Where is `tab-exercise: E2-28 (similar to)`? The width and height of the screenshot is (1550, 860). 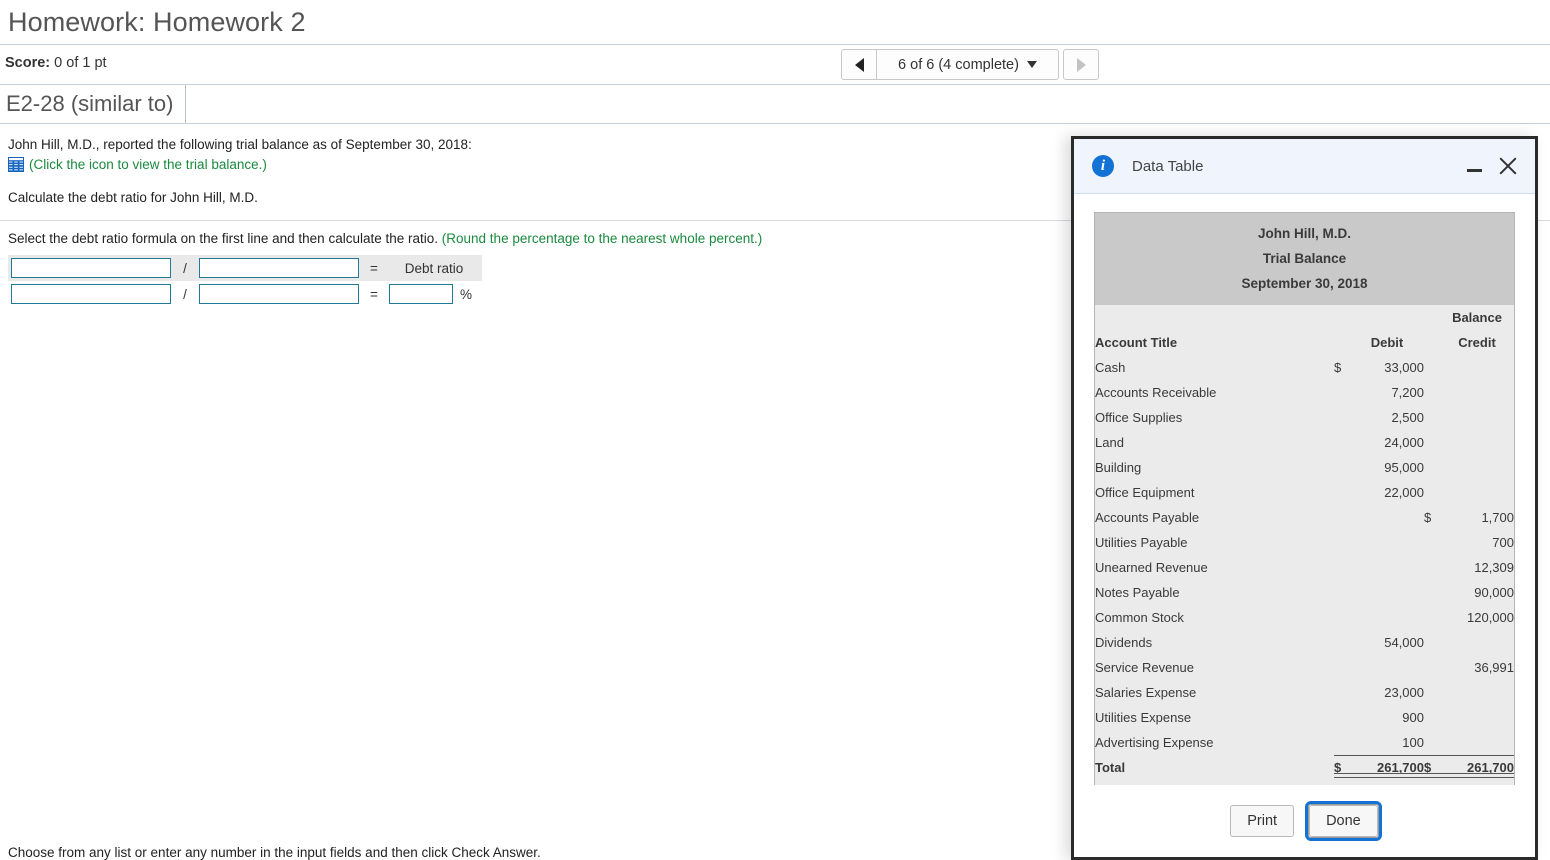 tab-exercise: E2-28 (similar to) is located at coordinates (93, 104).